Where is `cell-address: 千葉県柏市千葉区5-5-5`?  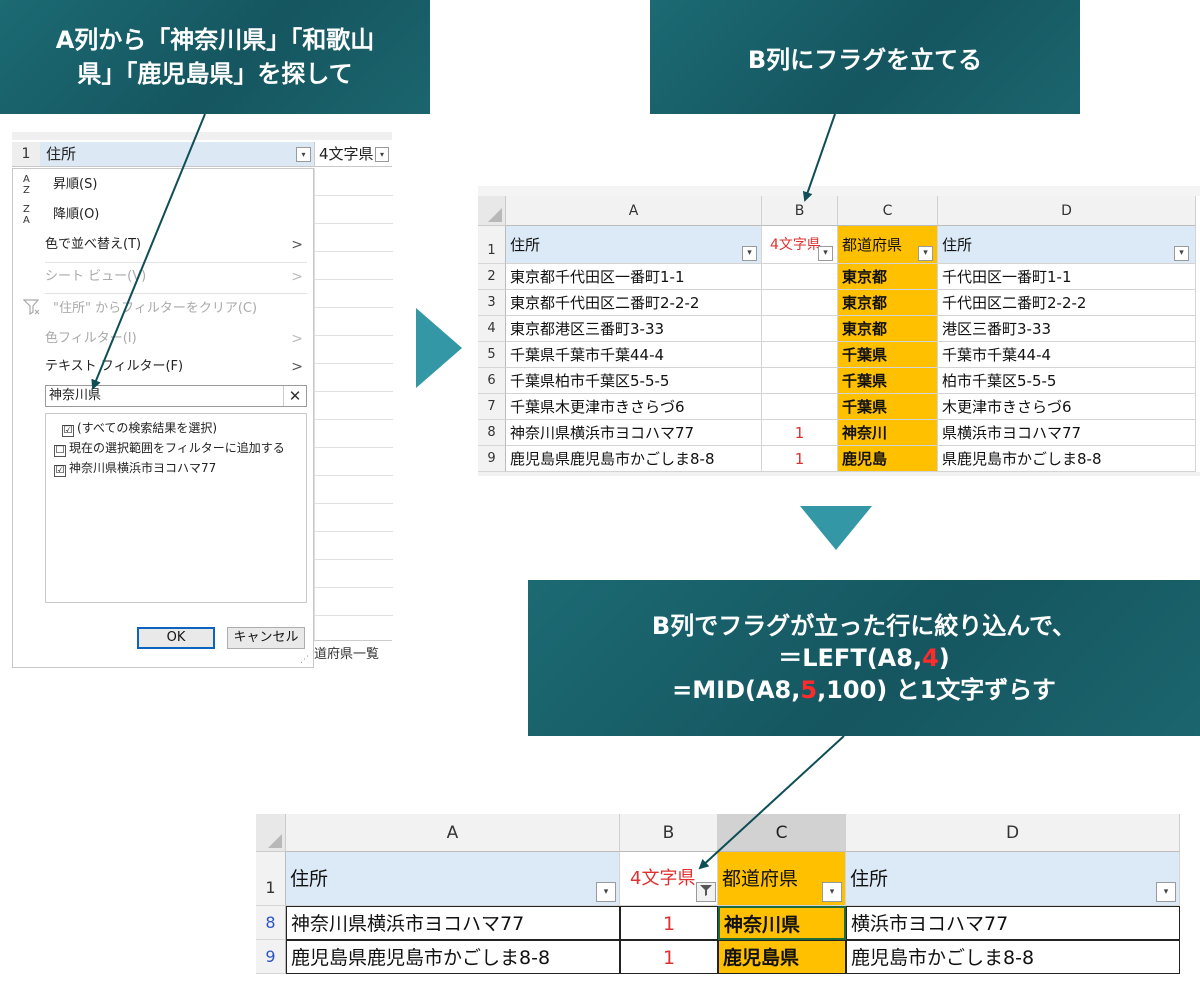
cell-address: 千葉県柏市千葉区5-5-5 is located at coordinates (634, 381).